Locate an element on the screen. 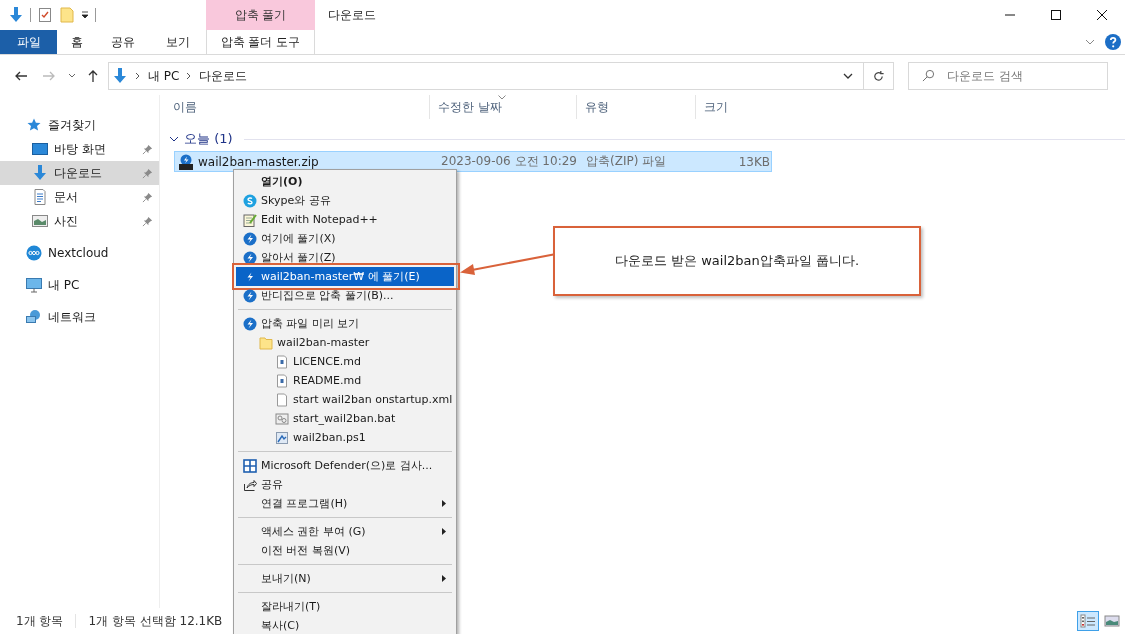 The image size is (1125, 634). sidebar-item: 문서 is located at coordinates (79, 197).